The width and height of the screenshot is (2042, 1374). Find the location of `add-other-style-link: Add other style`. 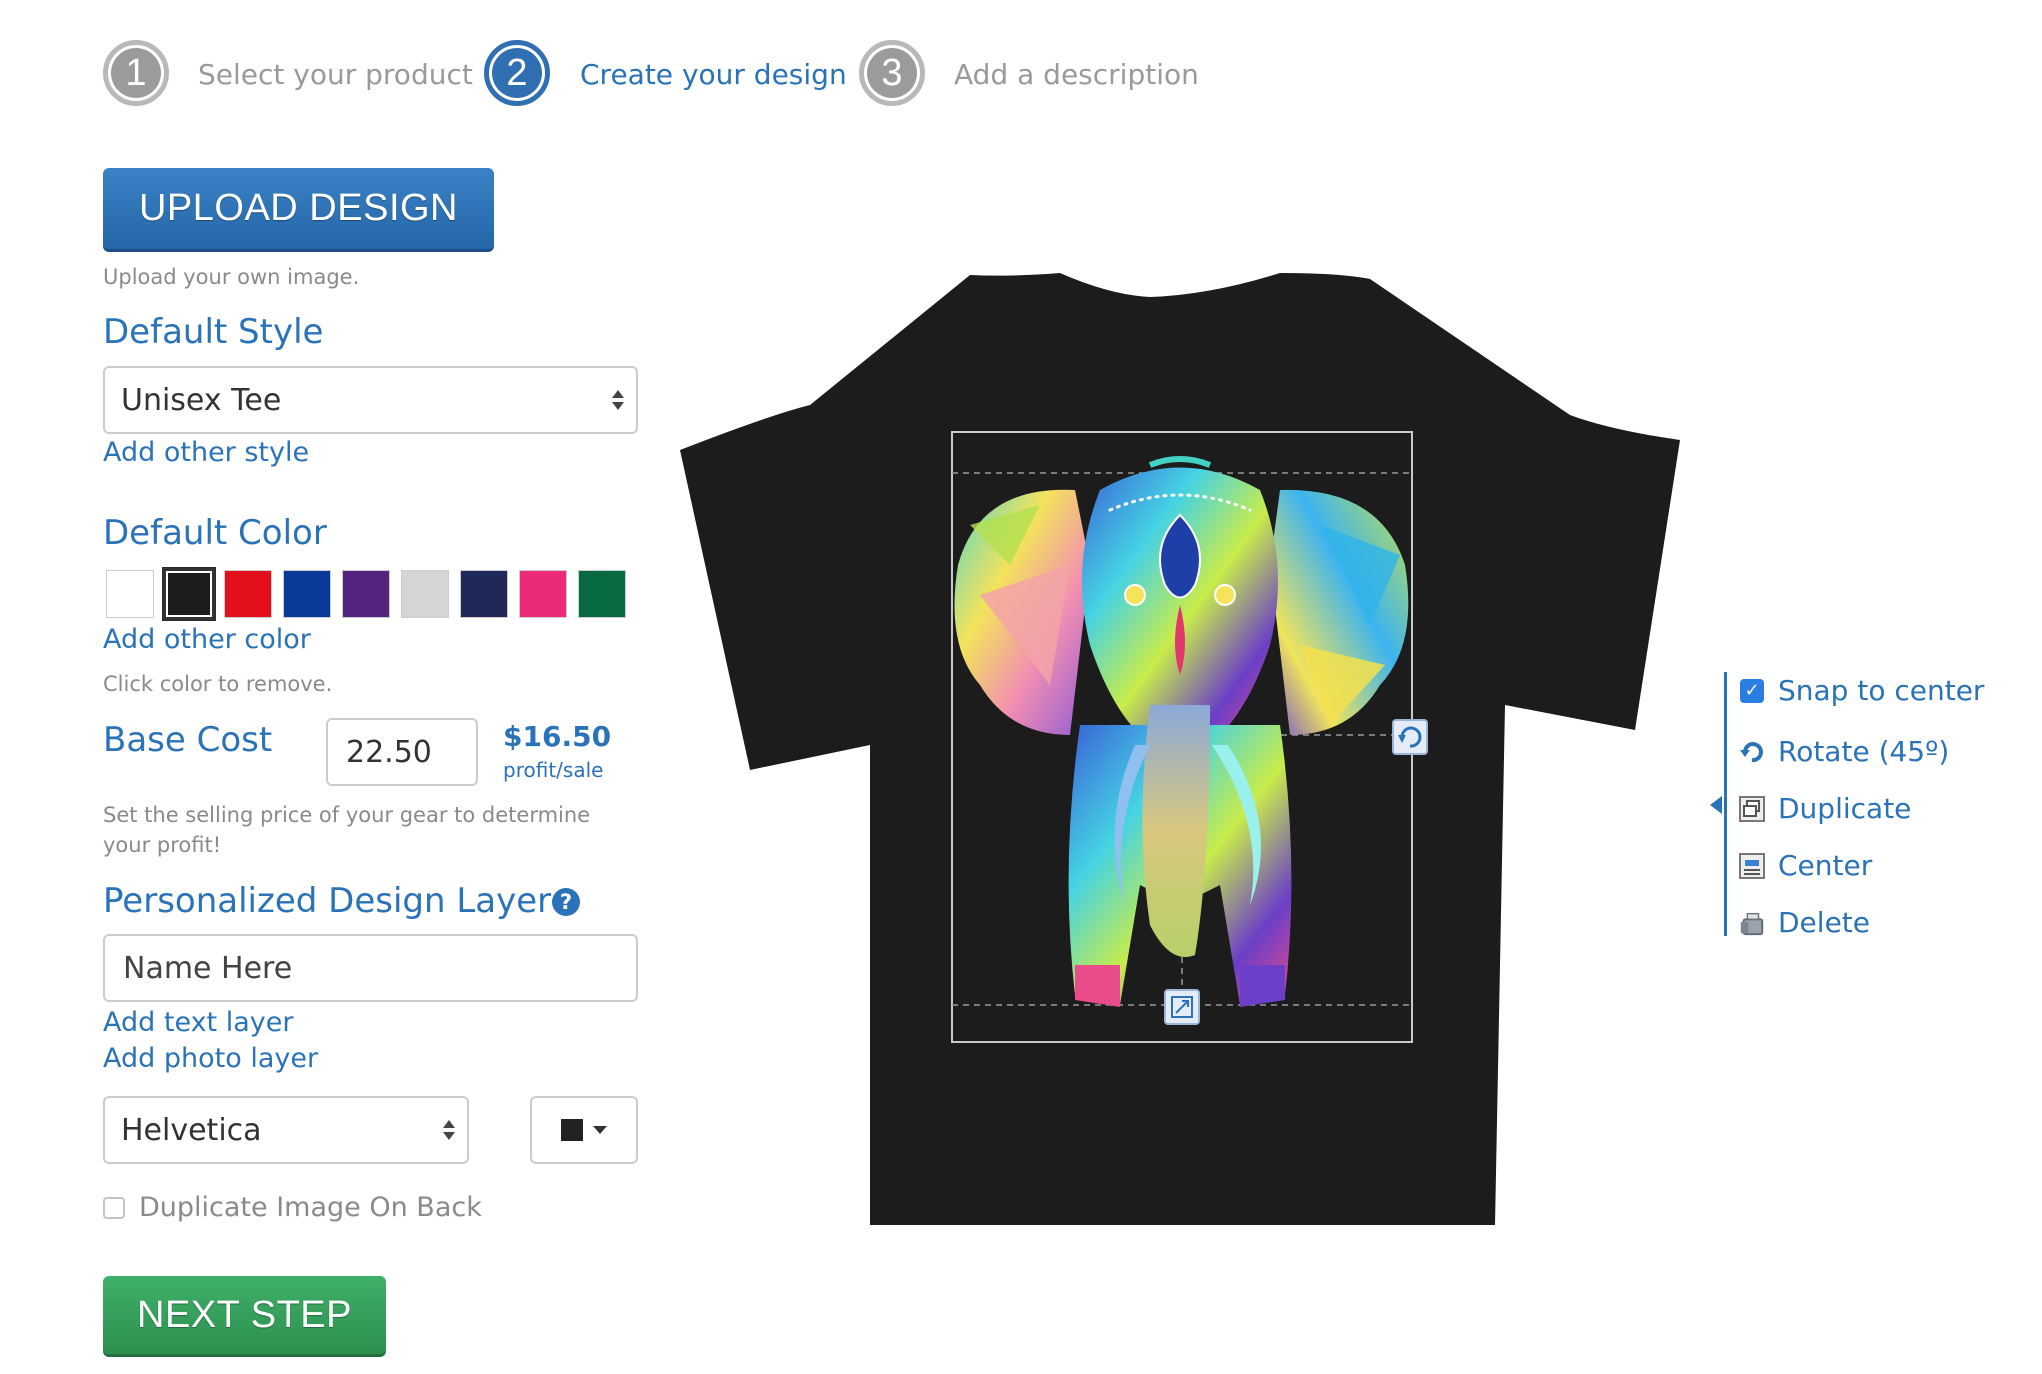

add-other-style-link: Add other style is located at coordinates (206, 452).